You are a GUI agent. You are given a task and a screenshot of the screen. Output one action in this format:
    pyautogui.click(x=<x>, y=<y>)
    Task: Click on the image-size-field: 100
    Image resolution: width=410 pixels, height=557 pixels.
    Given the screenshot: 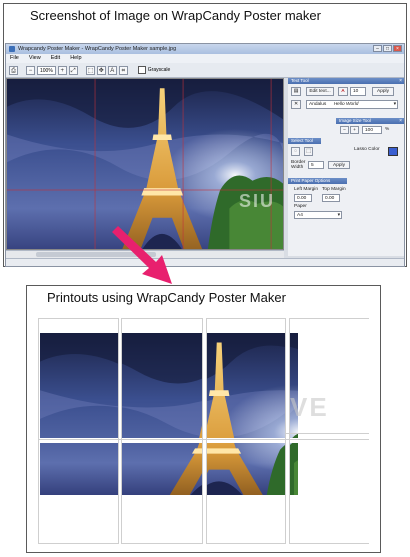 What is the action you would take?
    pyautogui.click(x=372, y=130)
    